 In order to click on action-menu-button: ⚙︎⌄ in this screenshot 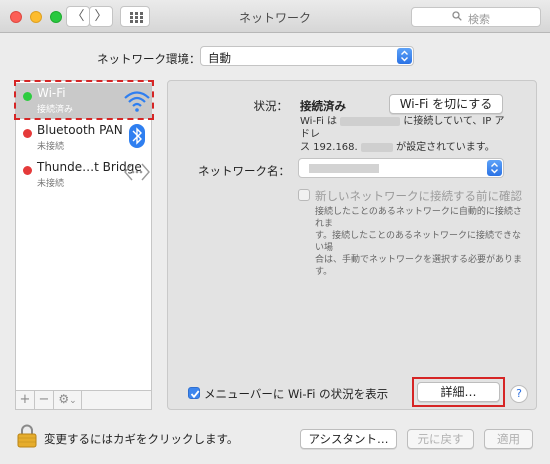, I will do `click(68, 400)`.